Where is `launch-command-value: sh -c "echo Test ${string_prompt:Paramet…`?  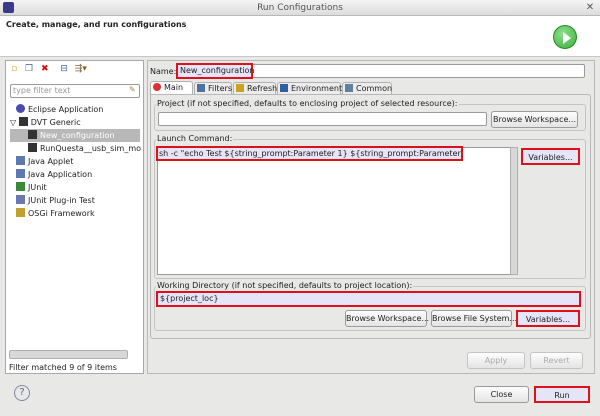 launch-command-value: sh -c "echo Test ${string_prompt:Paramet… is located at coordinates (309, 153).